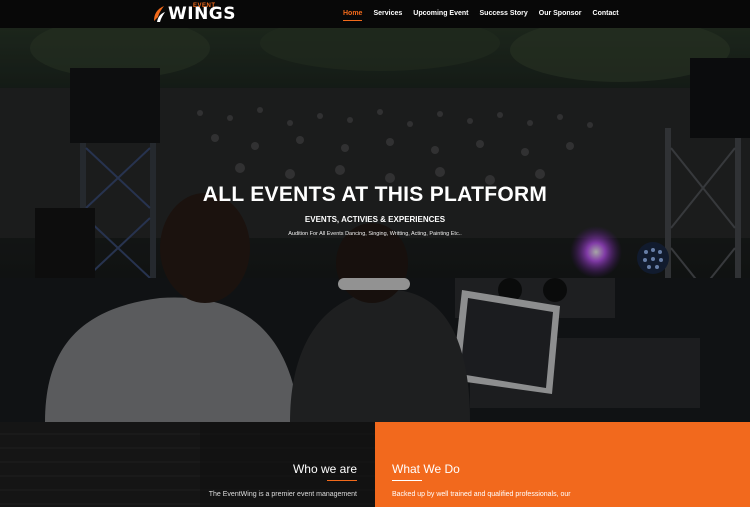 This screenshot has height=507, width=750. What do you see at coordinates (426, 469) in the screenshot?
I see `what-we-do-heading: What We Do` at bounding box center [426, 469].